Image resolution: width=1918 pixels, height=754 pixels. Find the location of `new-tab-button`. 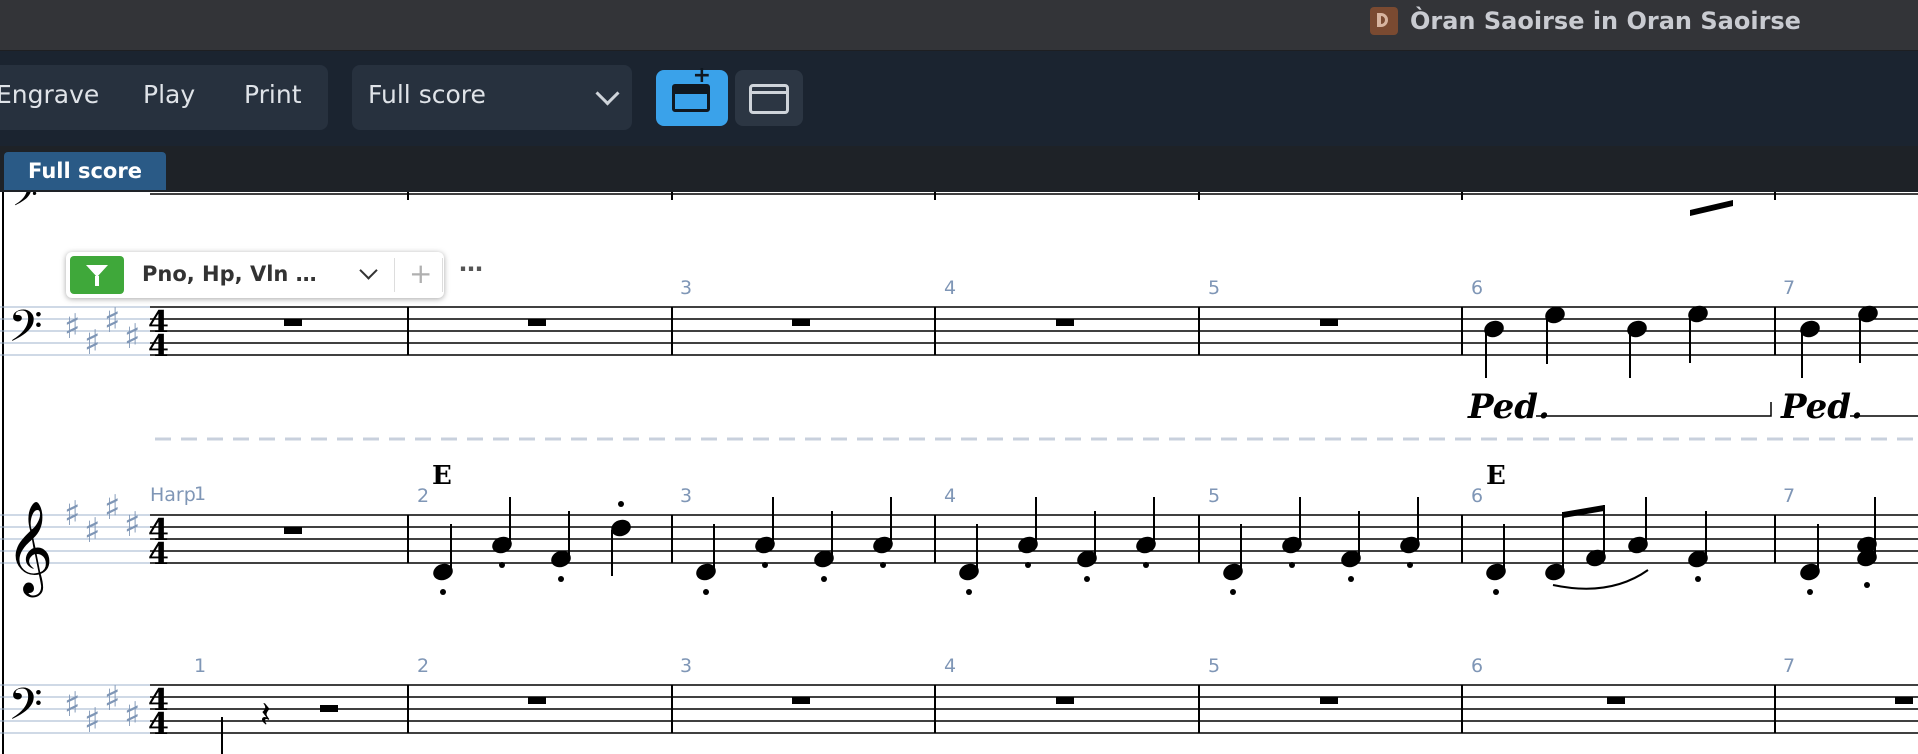

new-tab-button is located at coordinates (692, 95).